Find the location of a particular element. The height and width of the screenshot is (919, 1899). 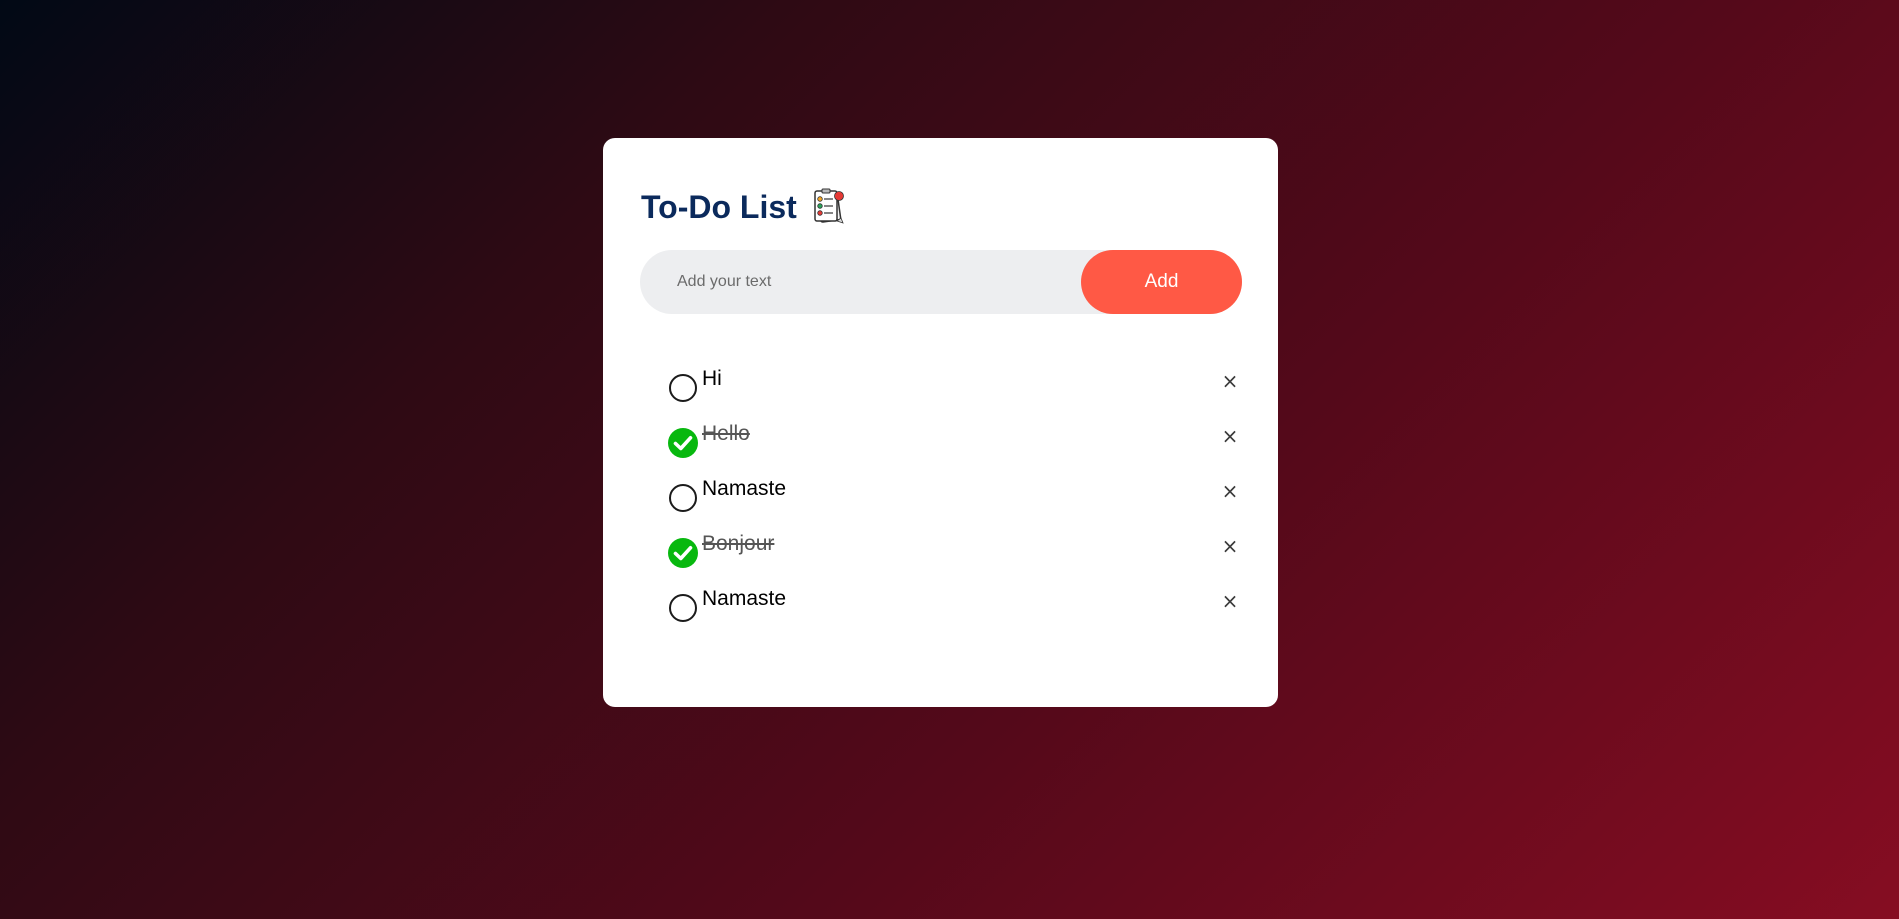

list-item: Bonjour × is located at coordinates (950, 544).